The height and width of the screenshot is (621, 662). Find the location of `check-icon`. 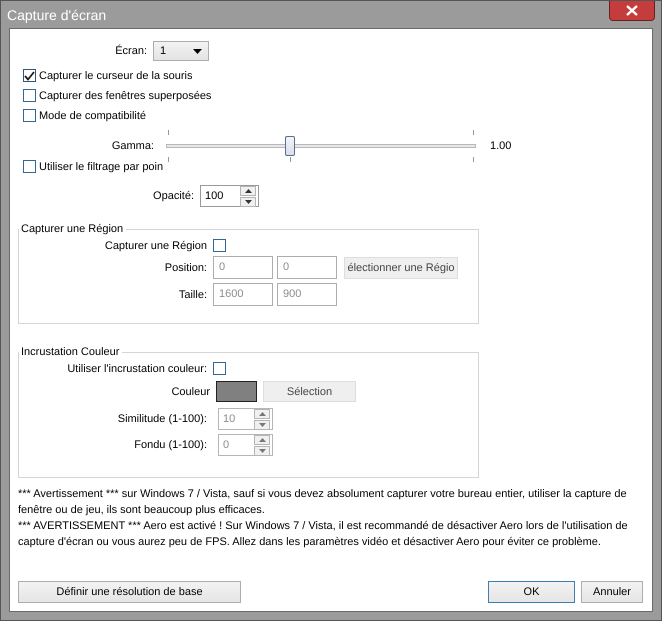

check-icon is located at coordinates (29, 75).